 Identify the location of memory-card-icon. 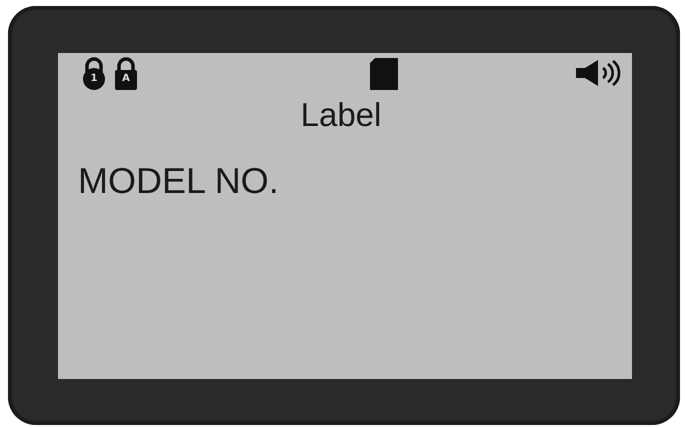
(384, 74).